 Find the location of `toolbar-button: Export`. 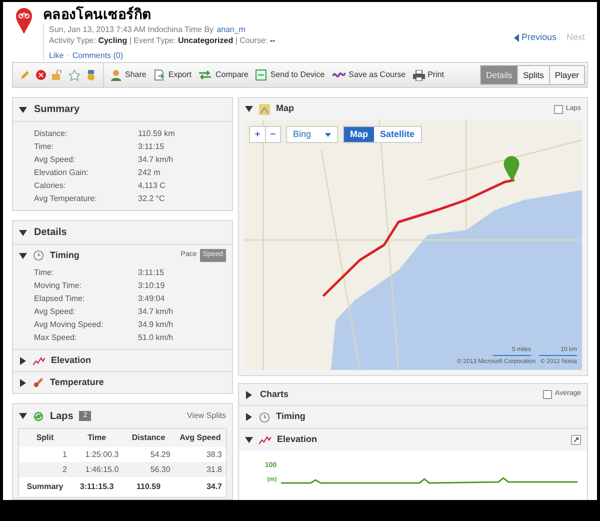

toolbar-button: Export is located at coordinates (172, 75).